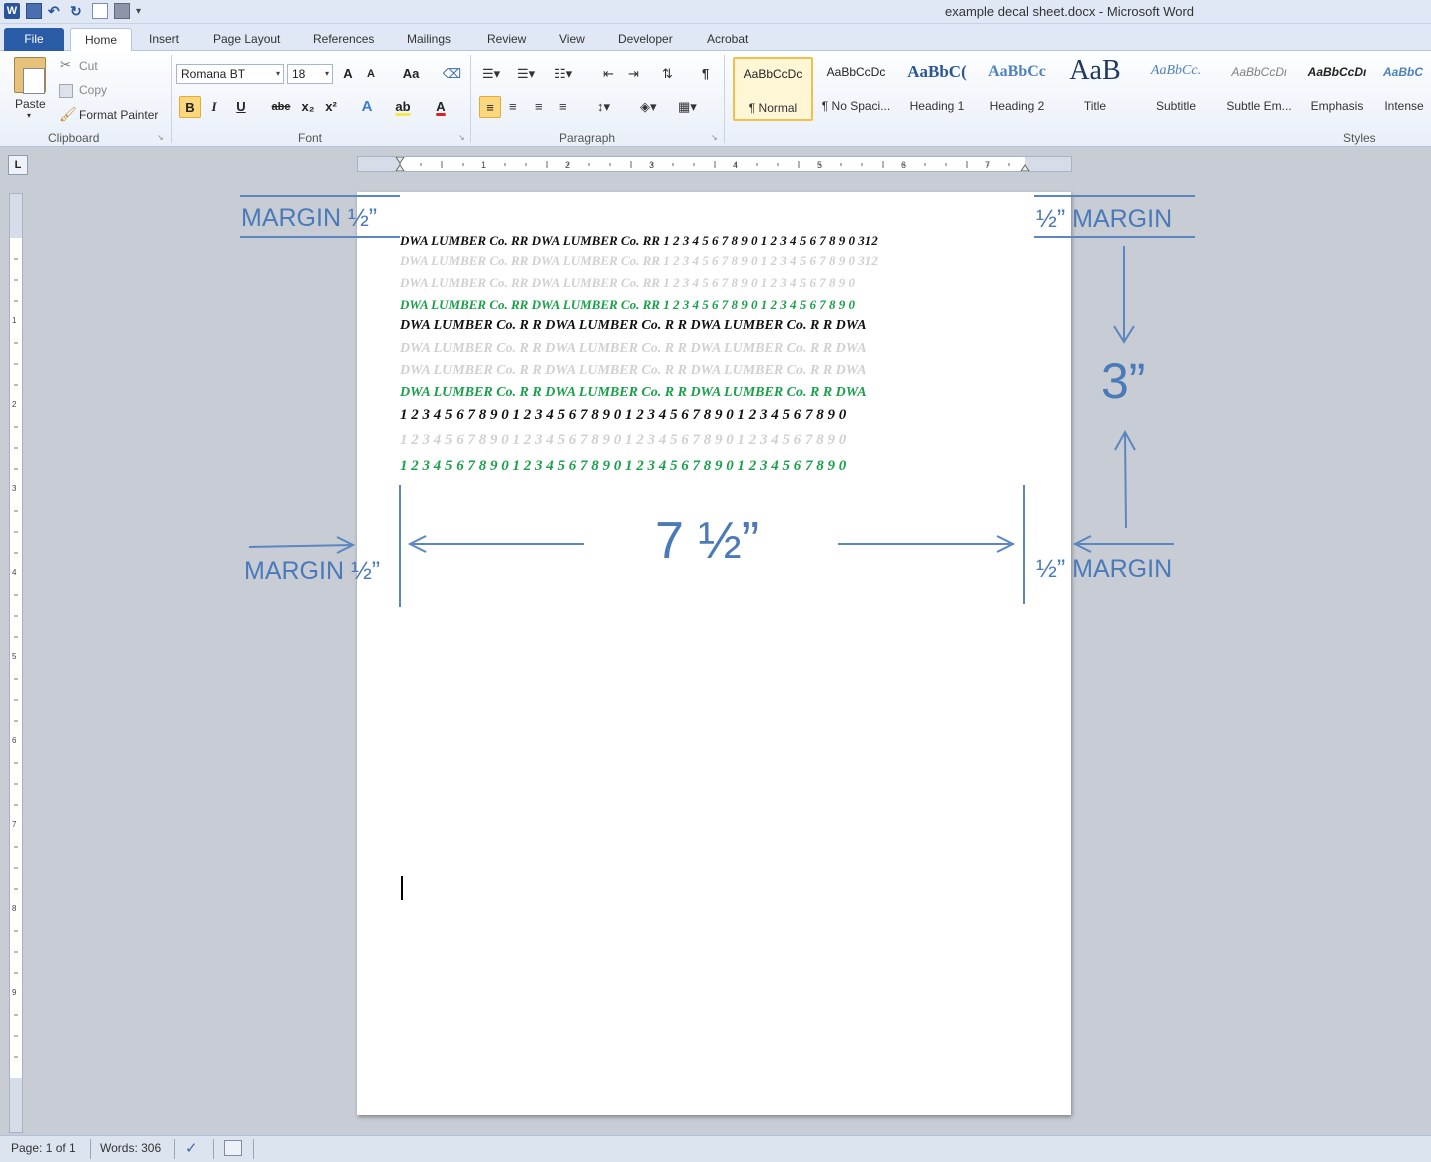 The height and width of the screenshot is (1162, 1431). I want to click on style-emphasis: AaBbCcDι Emphasis, so click(1337, 89).